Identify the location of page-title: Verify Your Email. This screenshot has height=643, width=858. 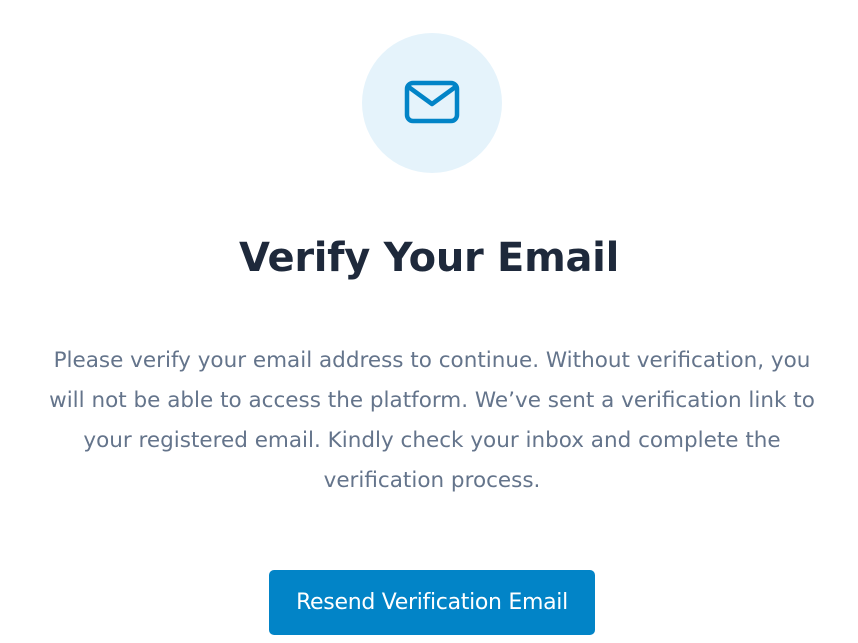
(429, 258).